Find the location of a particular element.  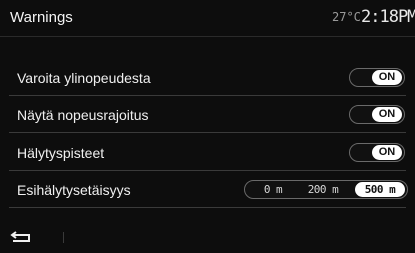

footer-bar is located at coordinates (207, 236).